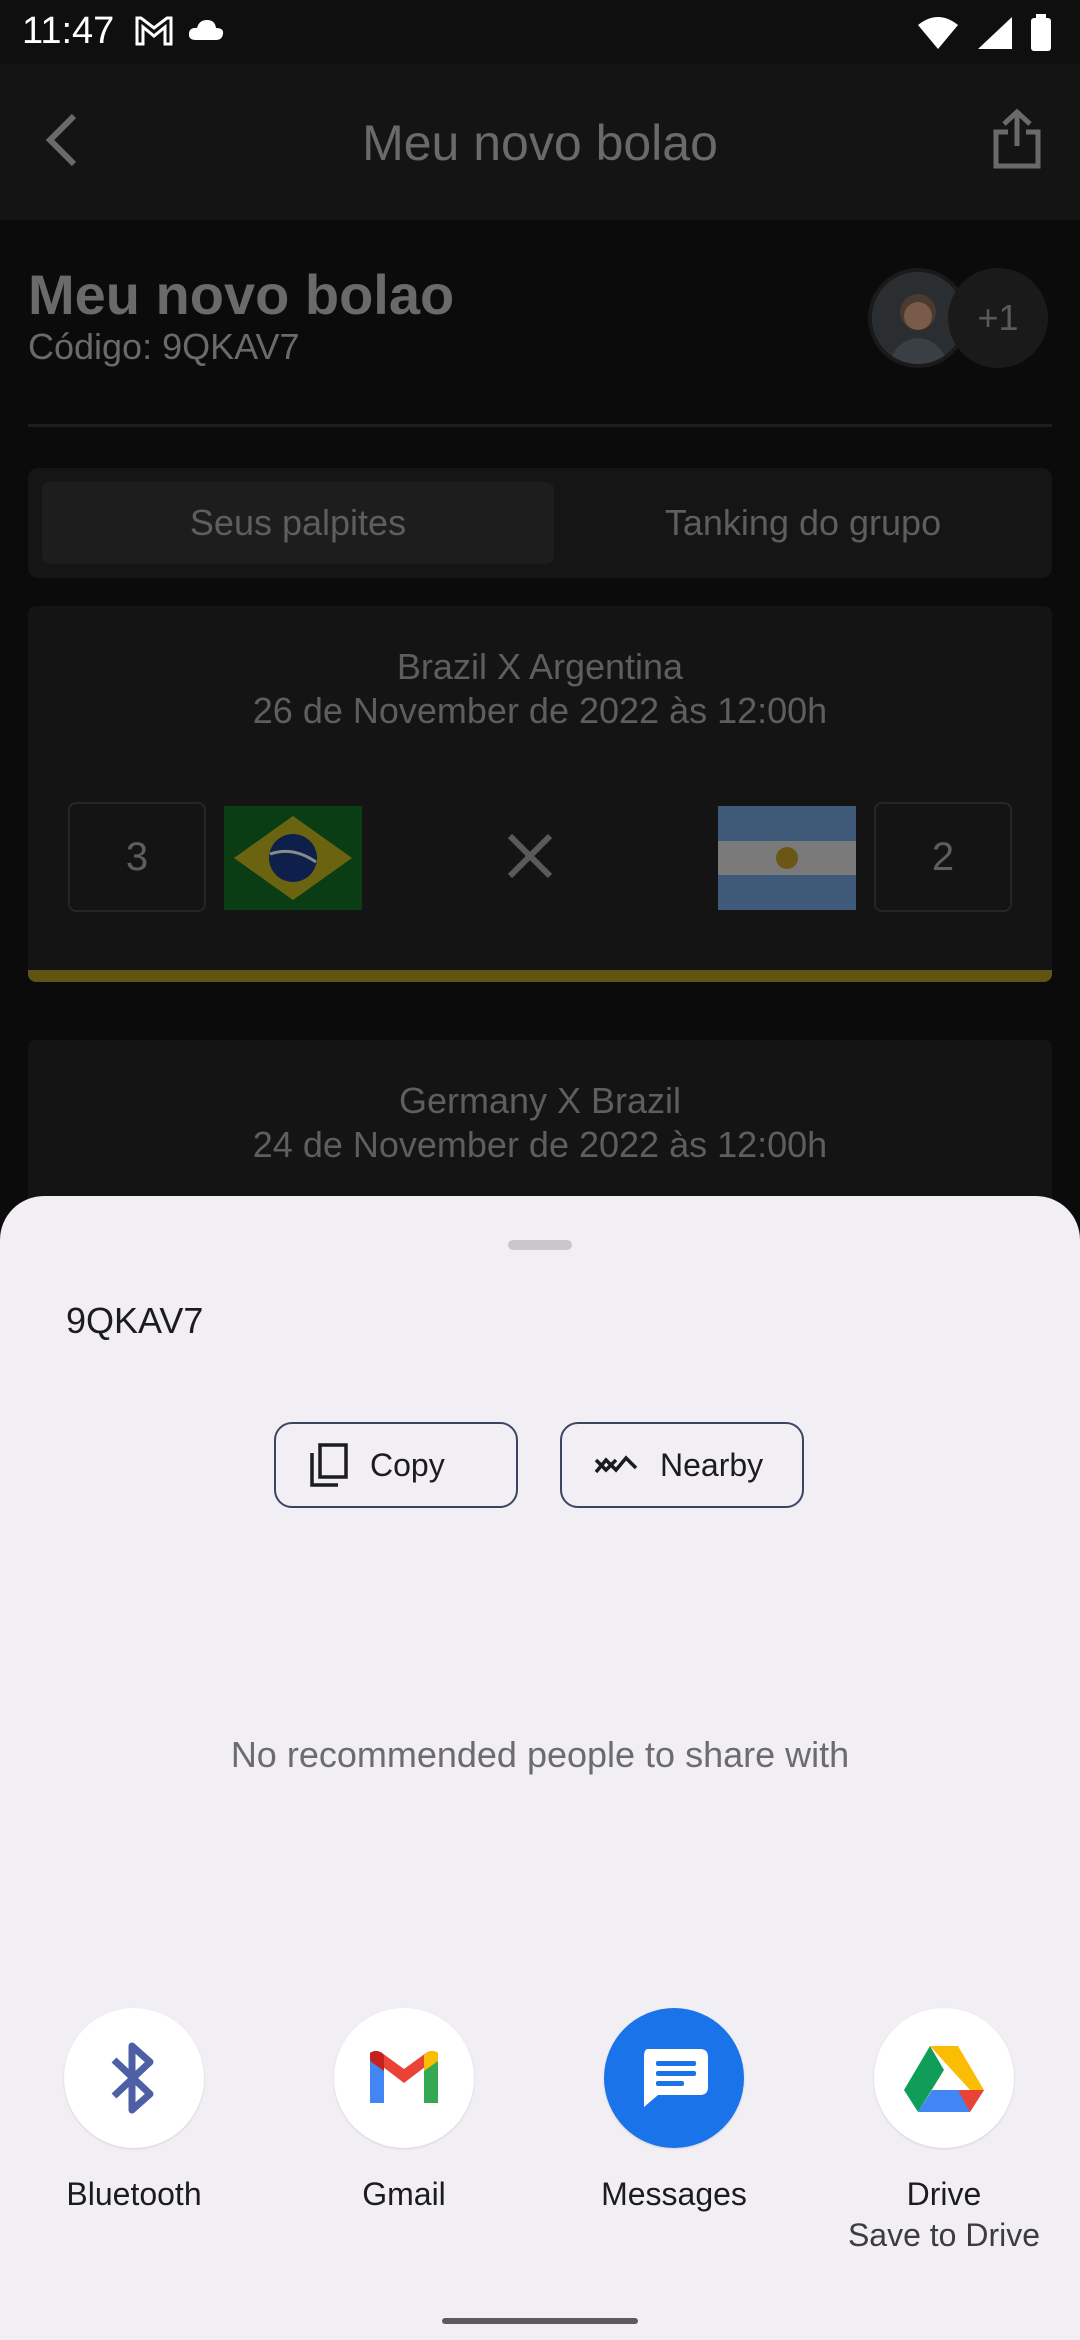 This screenshot has height=2340, width=1080. I want to click on card-accent-bar, so click(540, 976).